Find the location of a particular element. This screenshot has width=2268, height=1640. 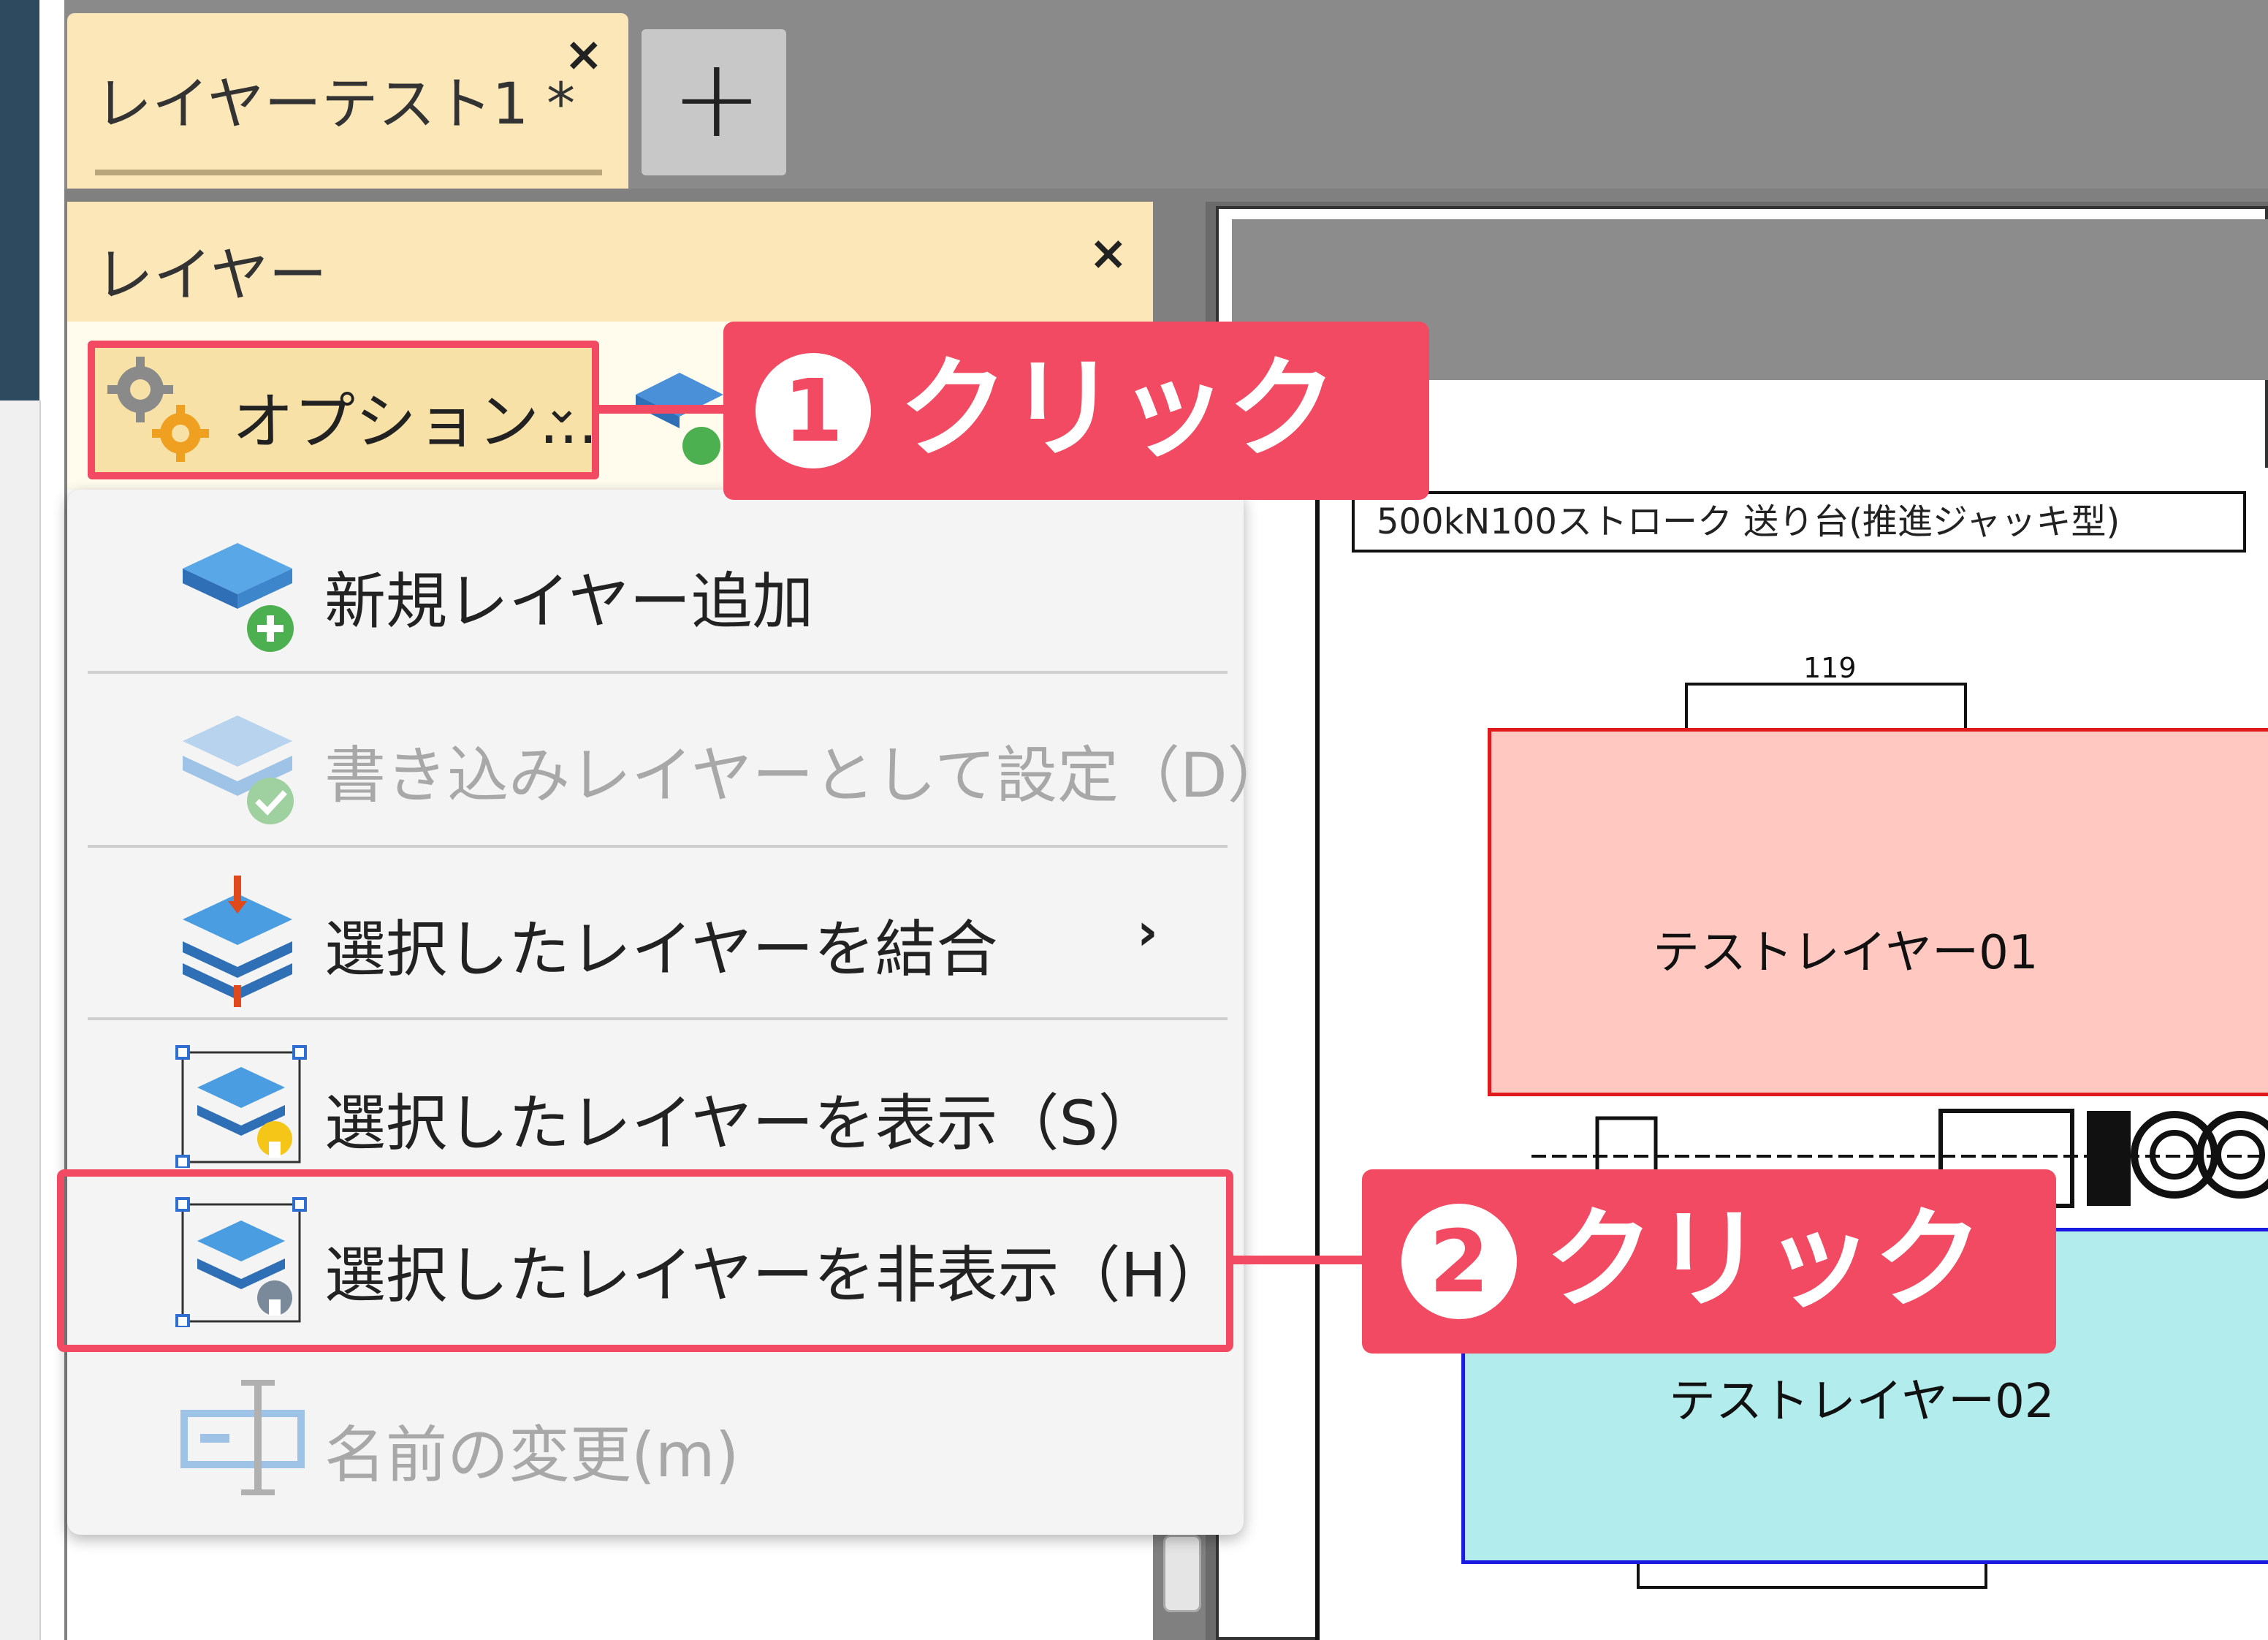

gear-icon is located at coordinates (158, 410).